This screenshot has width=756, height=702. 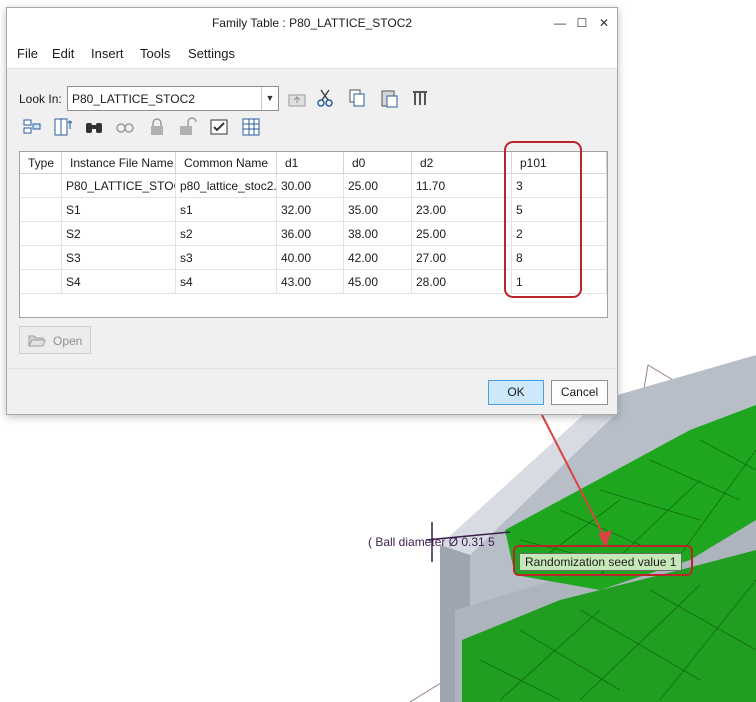 I want to click on menu-settings: Settings, so click(x=211, y=53).